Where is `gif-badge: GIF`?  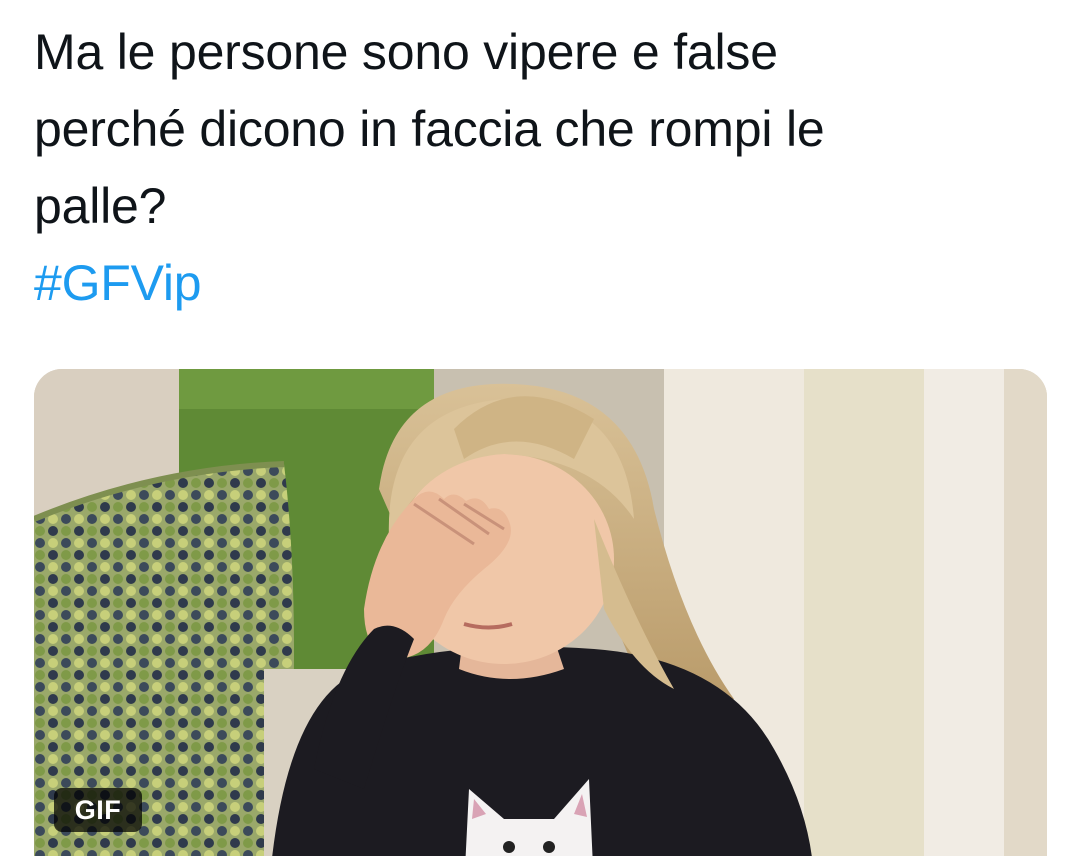
gif-badge: GIF is located at coordinates (98, 810).